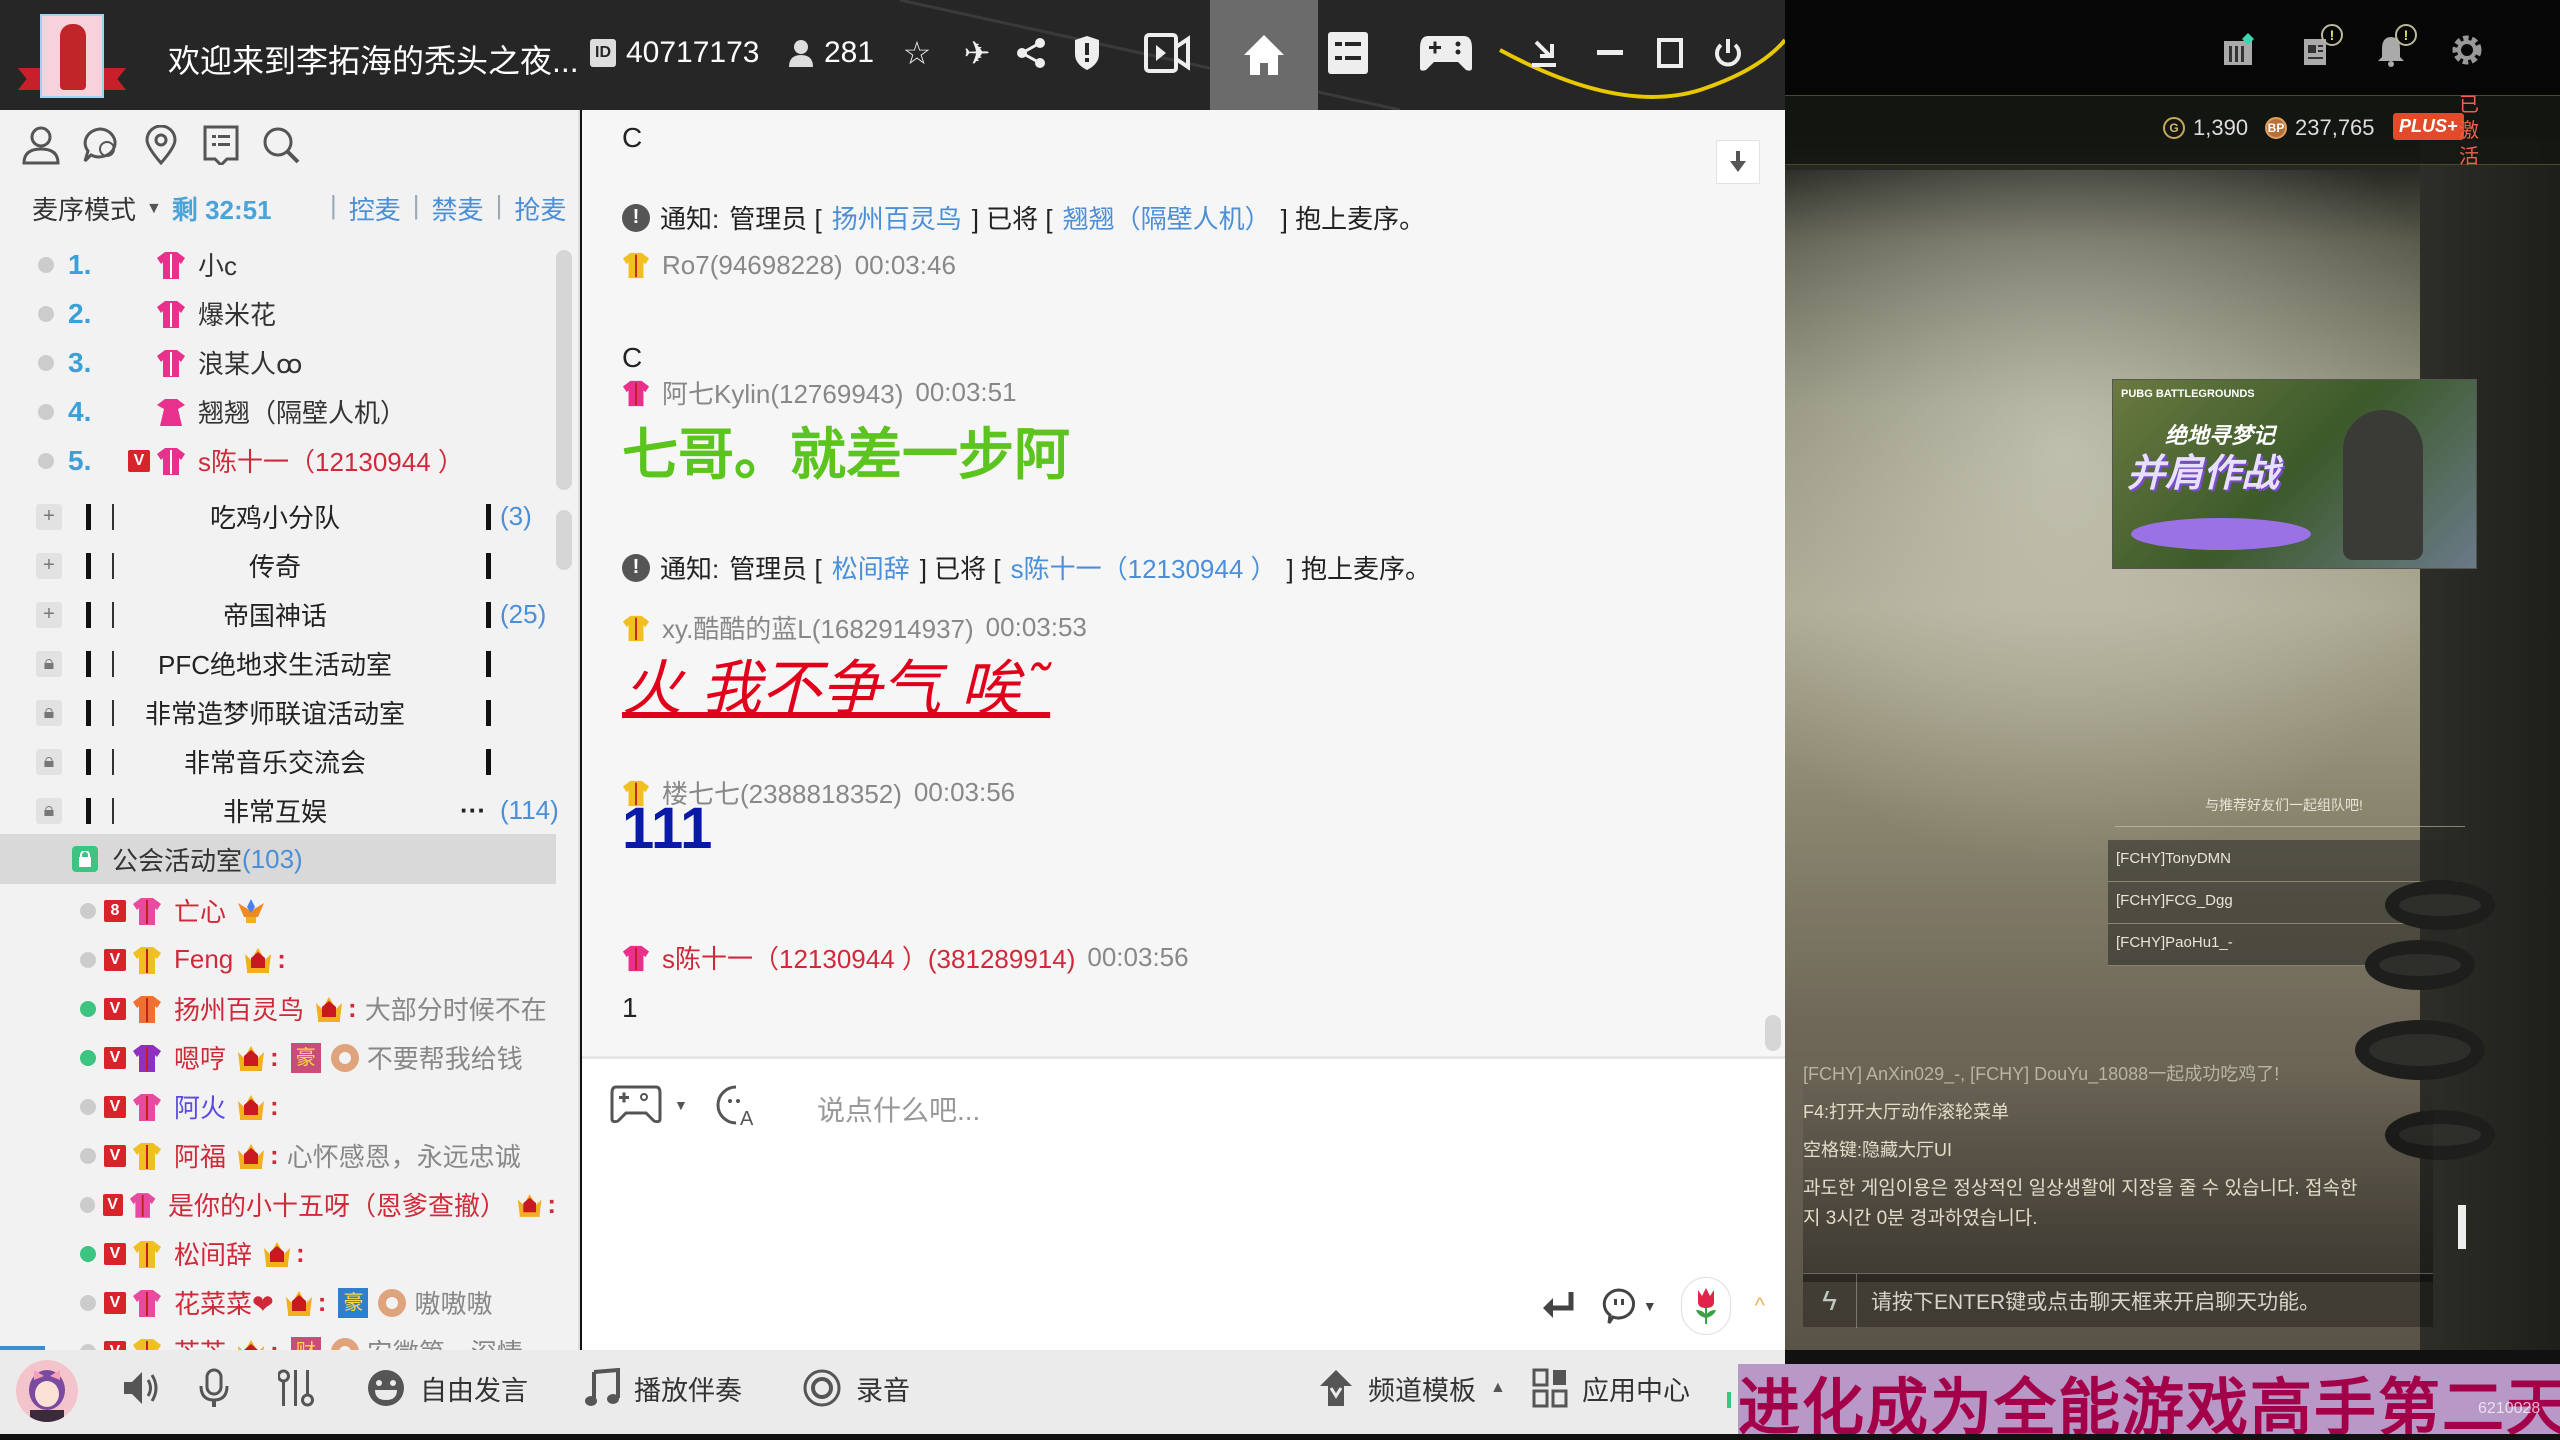 The height and width of the screenshot is (1440, 2560). Describe the element at coordinates (917, 53) in the screenshot. I see `star-icon: ☆` at that location.